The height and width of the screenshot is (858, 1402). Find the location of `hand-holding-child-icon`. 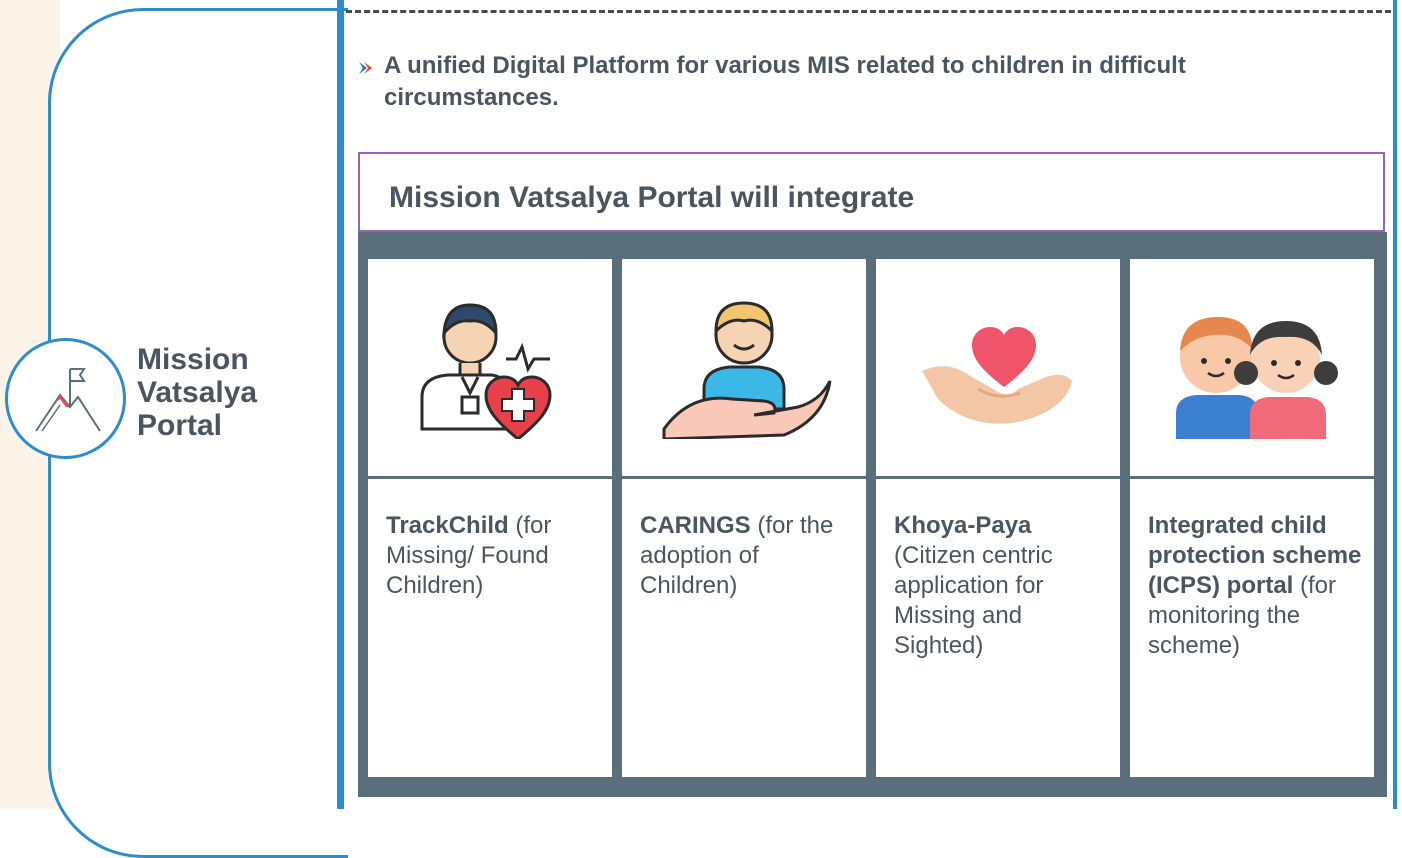

hand-holding-child-icon is located at coordinates (747, 370).